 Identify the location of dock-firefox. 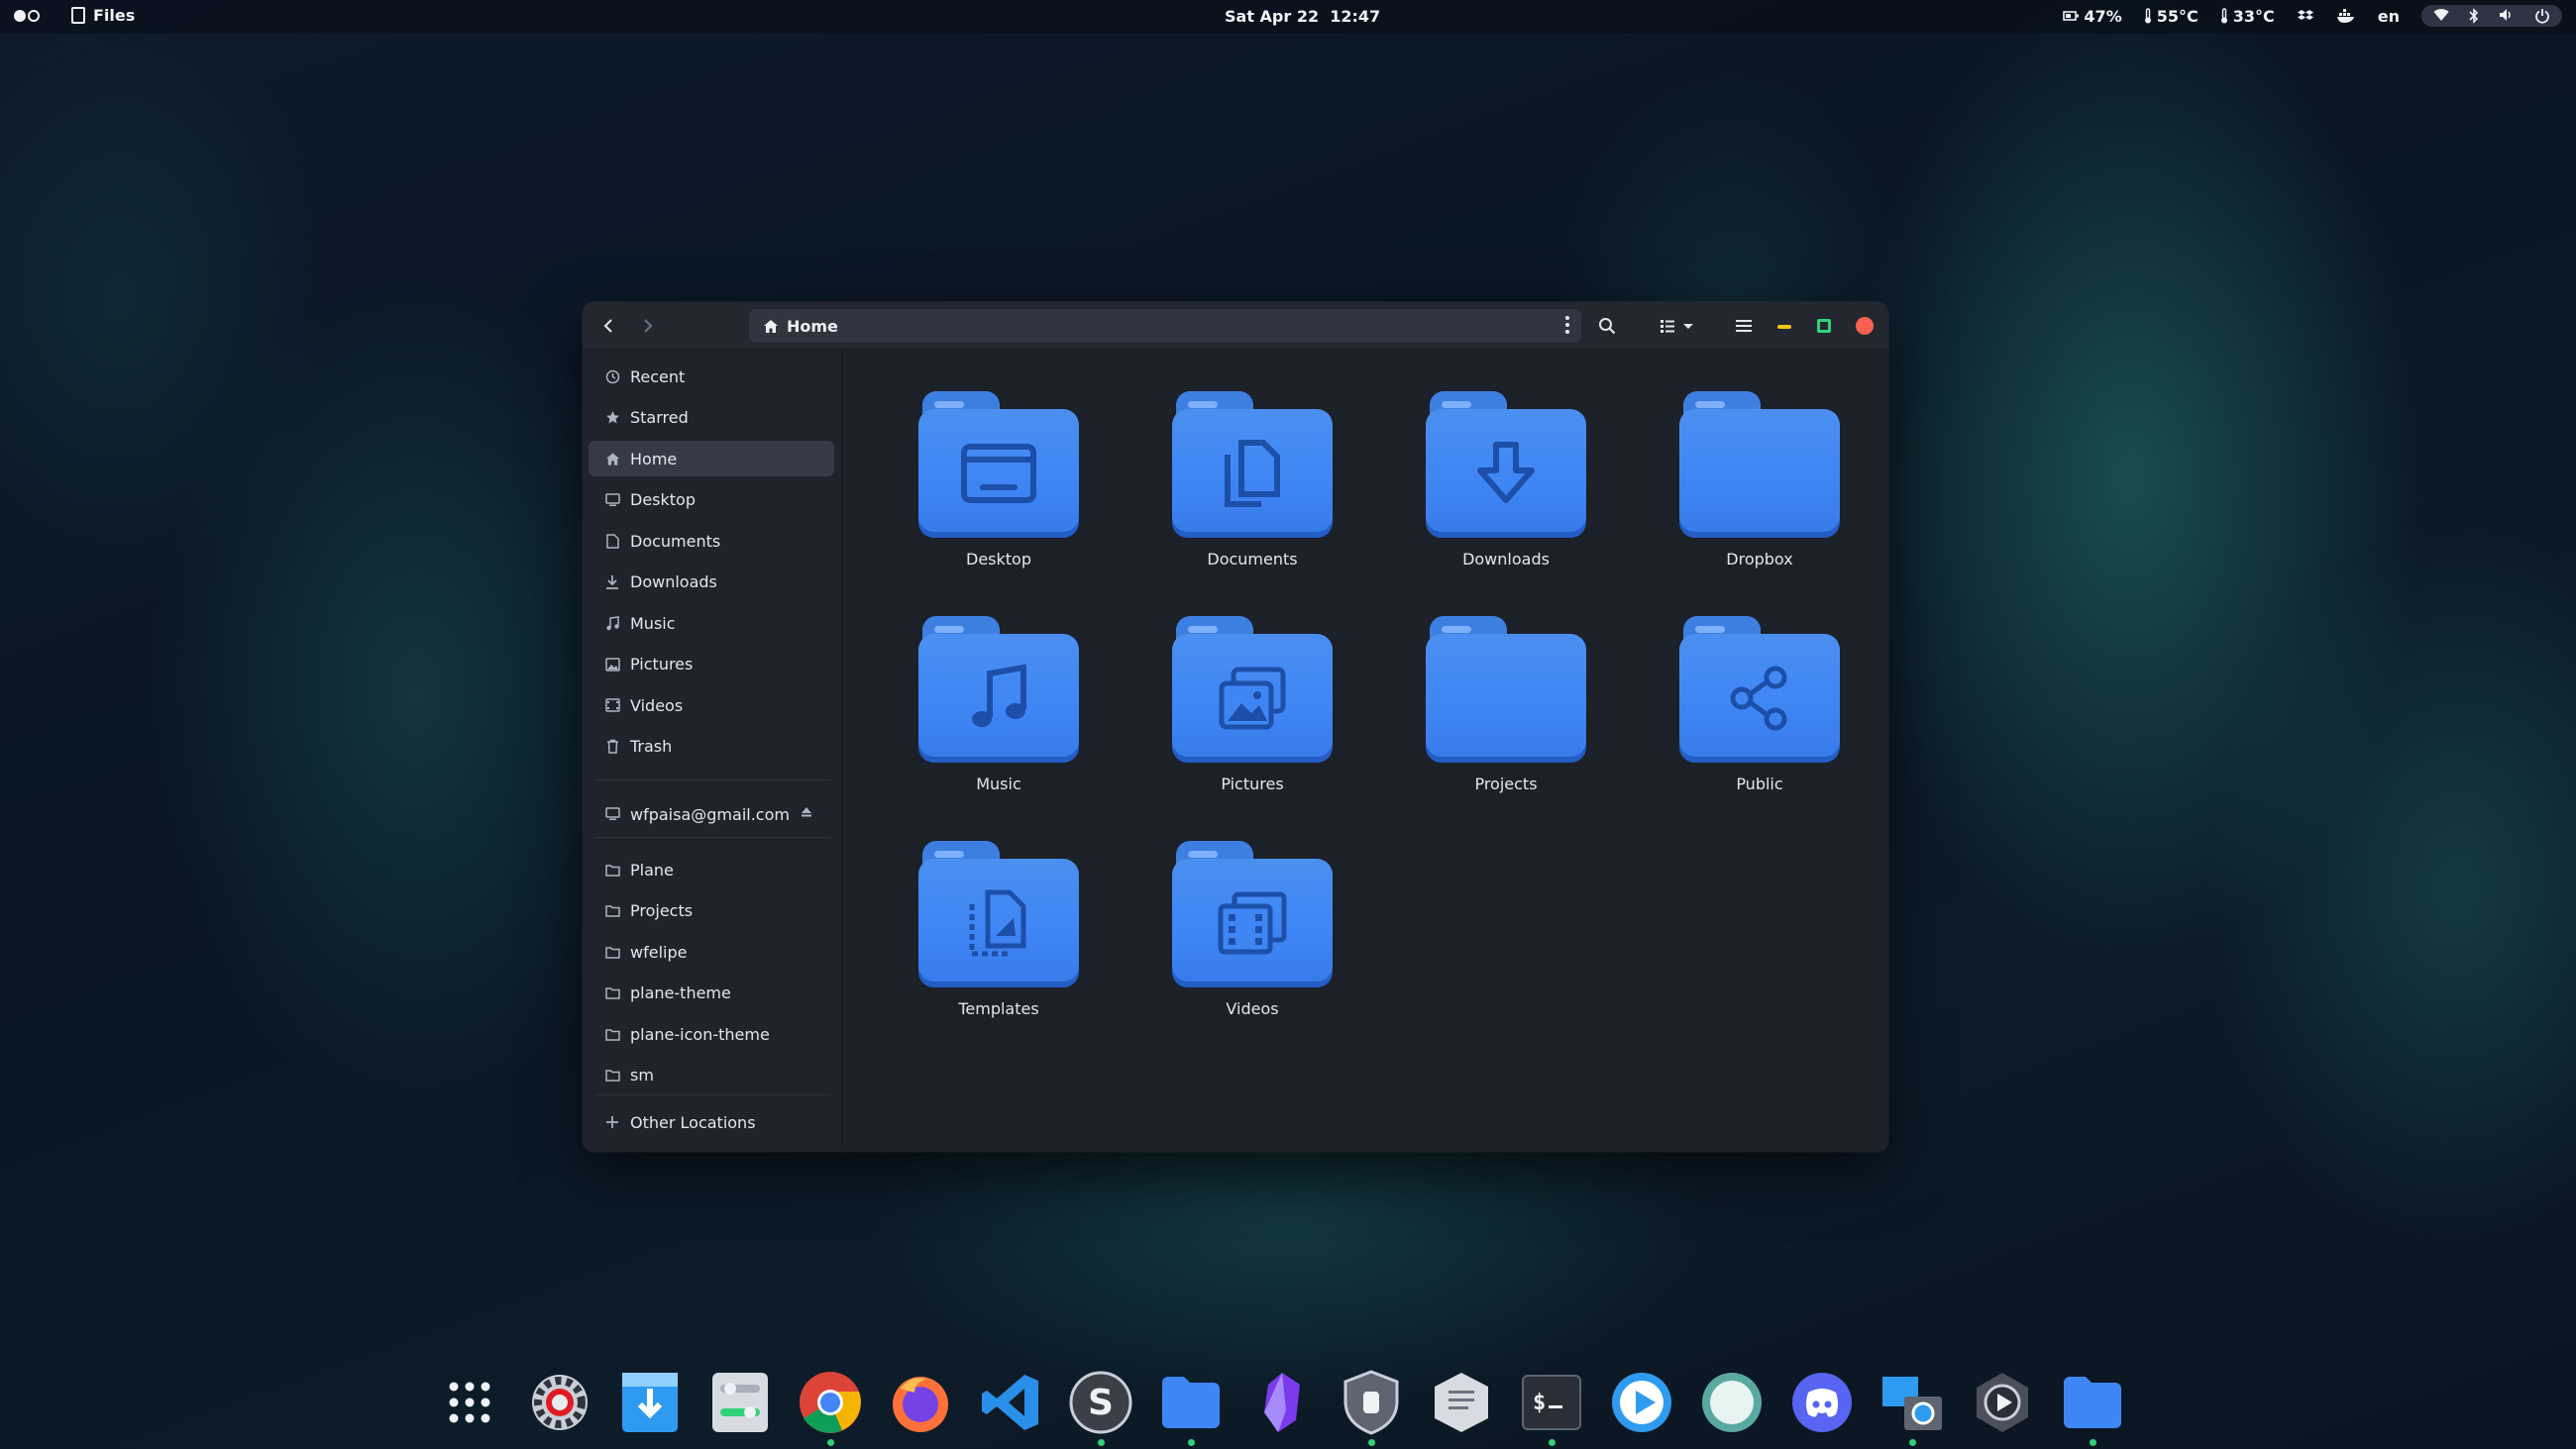
(921, 1402).